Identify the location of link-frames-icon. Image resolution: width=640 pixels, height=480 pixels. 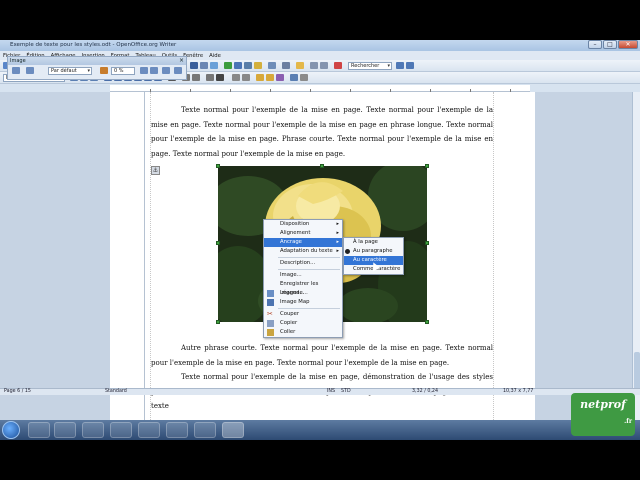
(270, 77).